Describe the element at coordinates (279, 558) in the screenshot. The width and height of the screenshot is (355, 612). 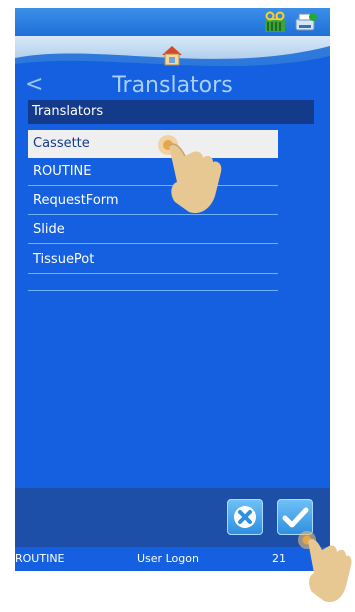
I see `footer-time: 21` at that location.